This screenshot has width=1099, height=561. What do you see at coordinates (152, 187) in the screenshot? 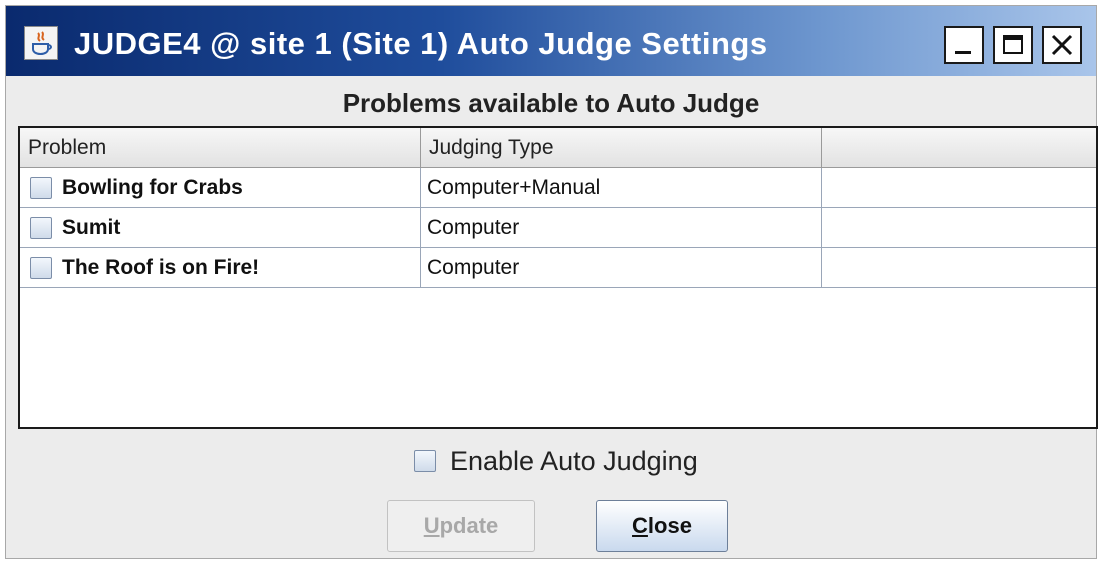
I see `problem-name: Bowling for Crabs` at bounding box center [152, 187].